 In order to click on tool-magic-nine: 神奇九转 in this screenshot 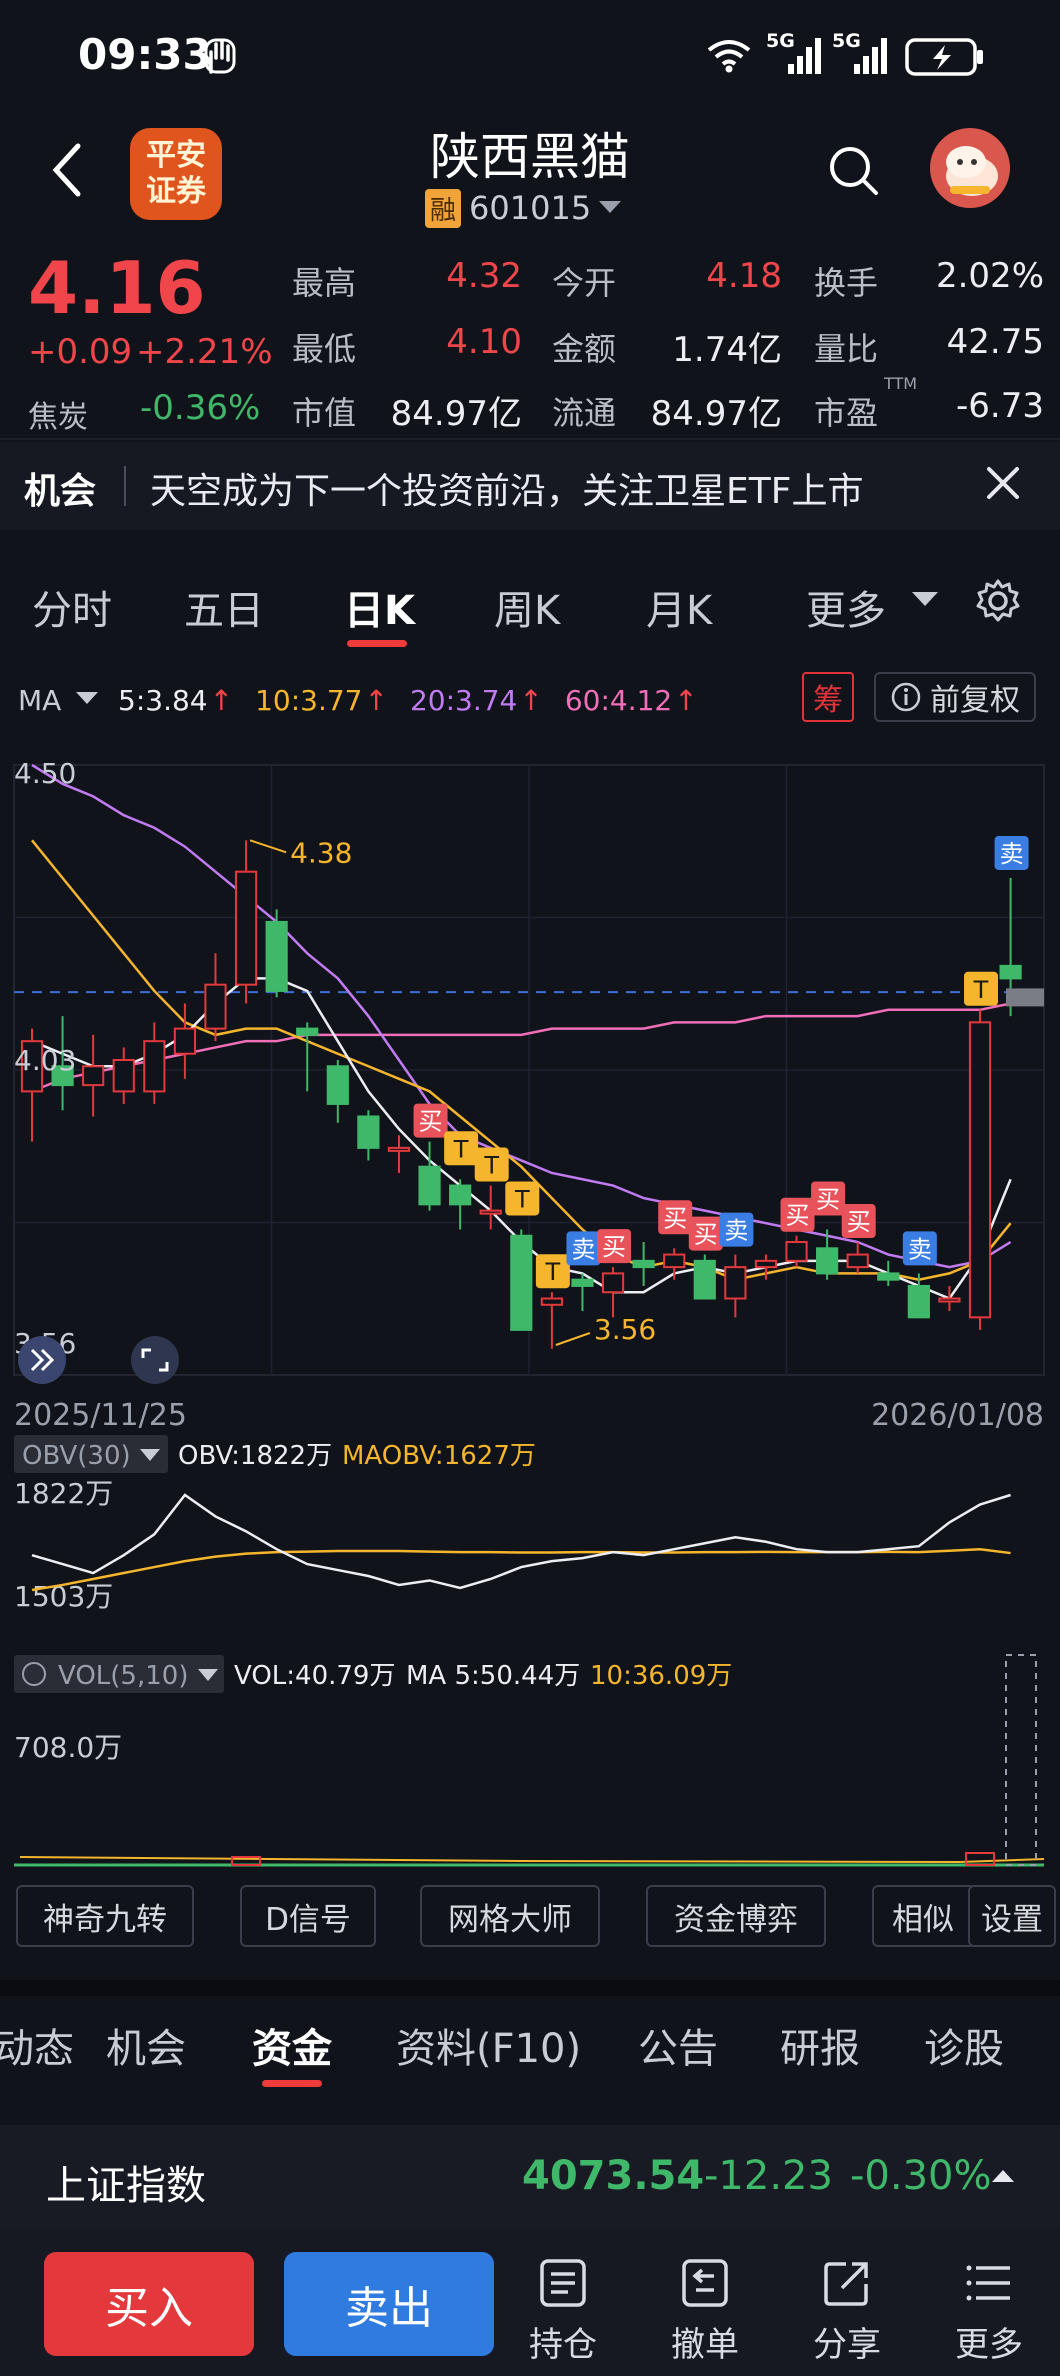, I will do `click(105, 1916)`.